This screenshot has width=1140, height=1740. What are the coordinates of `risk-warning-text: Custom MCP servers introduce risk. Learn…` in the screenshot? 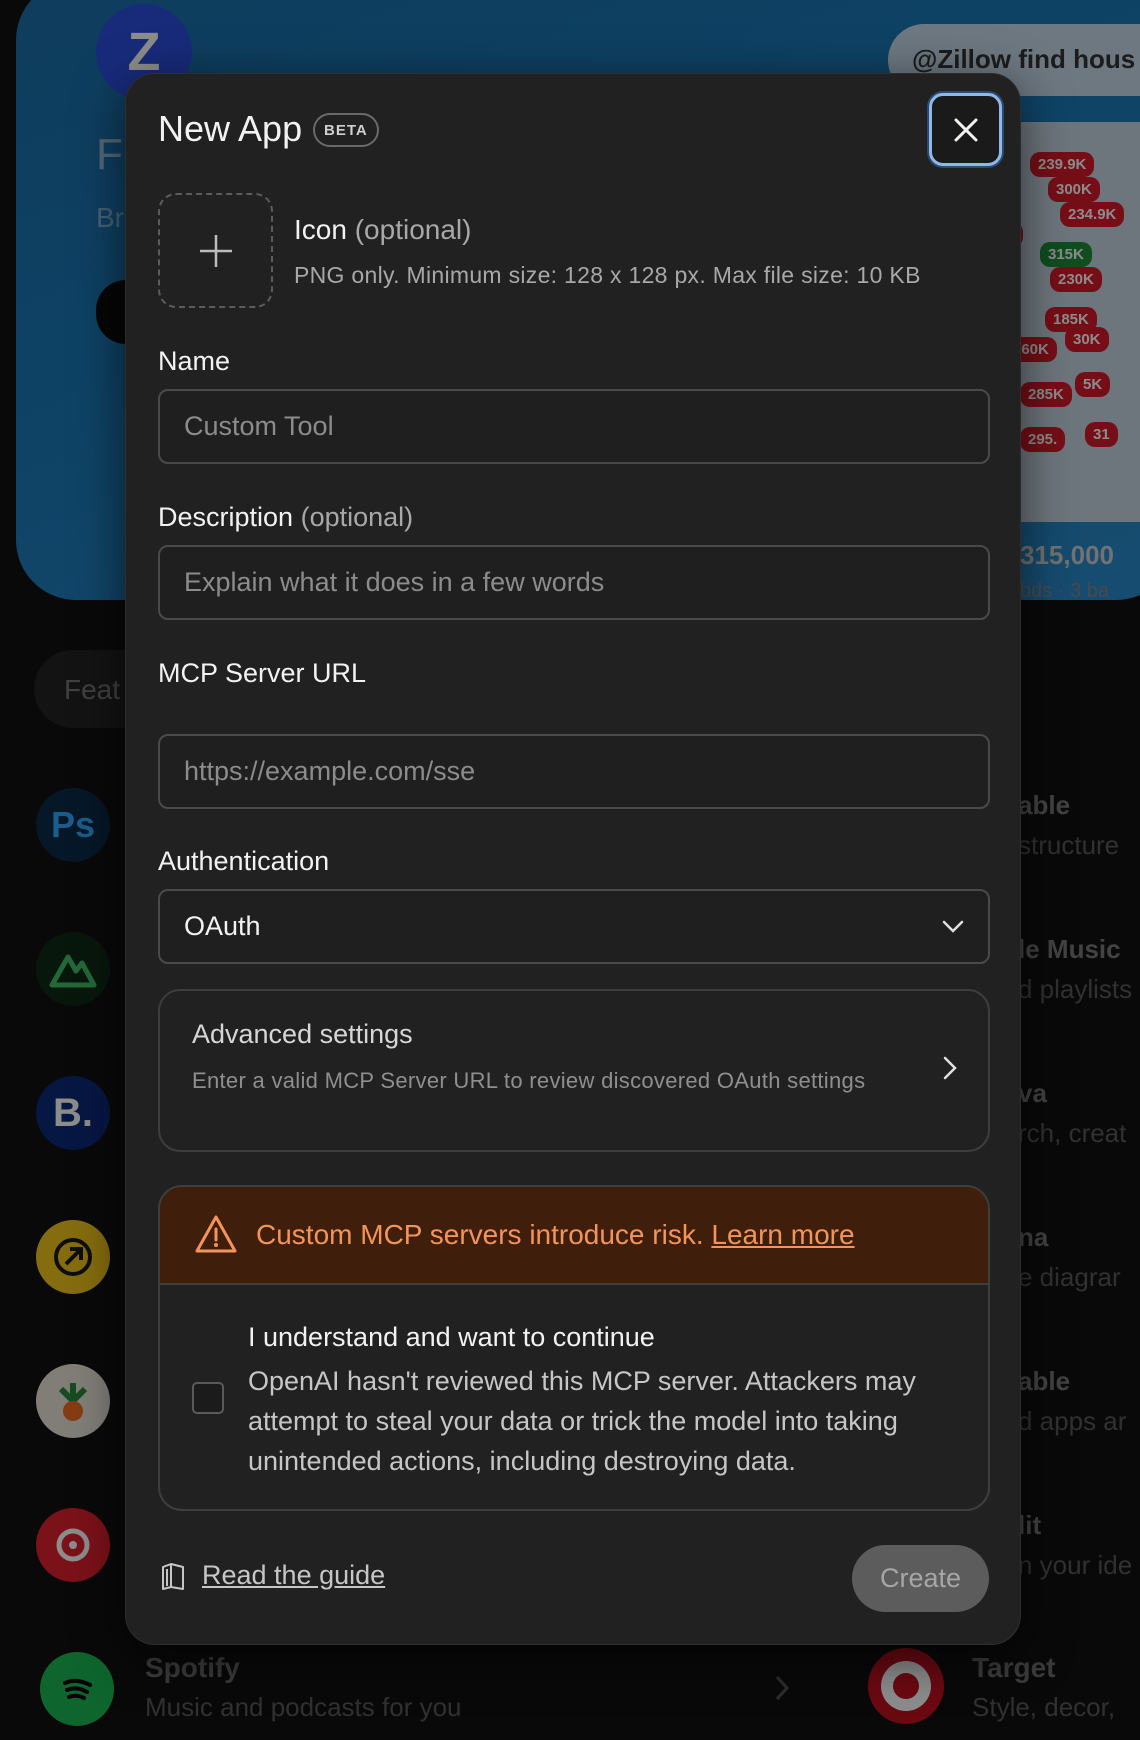 It's located at (555, 1235).